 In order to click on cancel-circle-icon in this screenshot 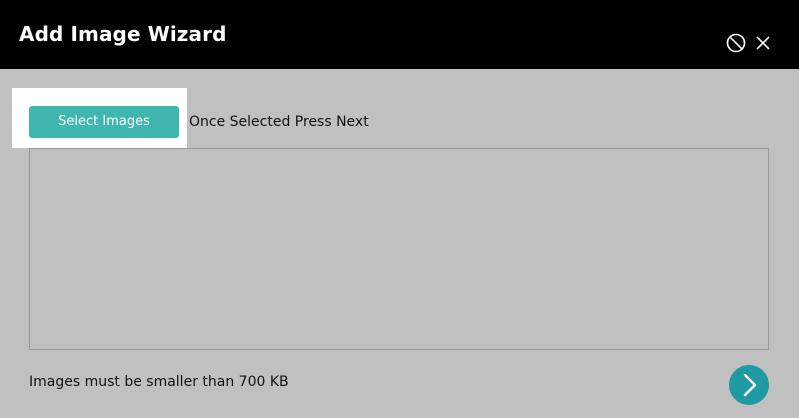, I will do `click(736, 43)`.